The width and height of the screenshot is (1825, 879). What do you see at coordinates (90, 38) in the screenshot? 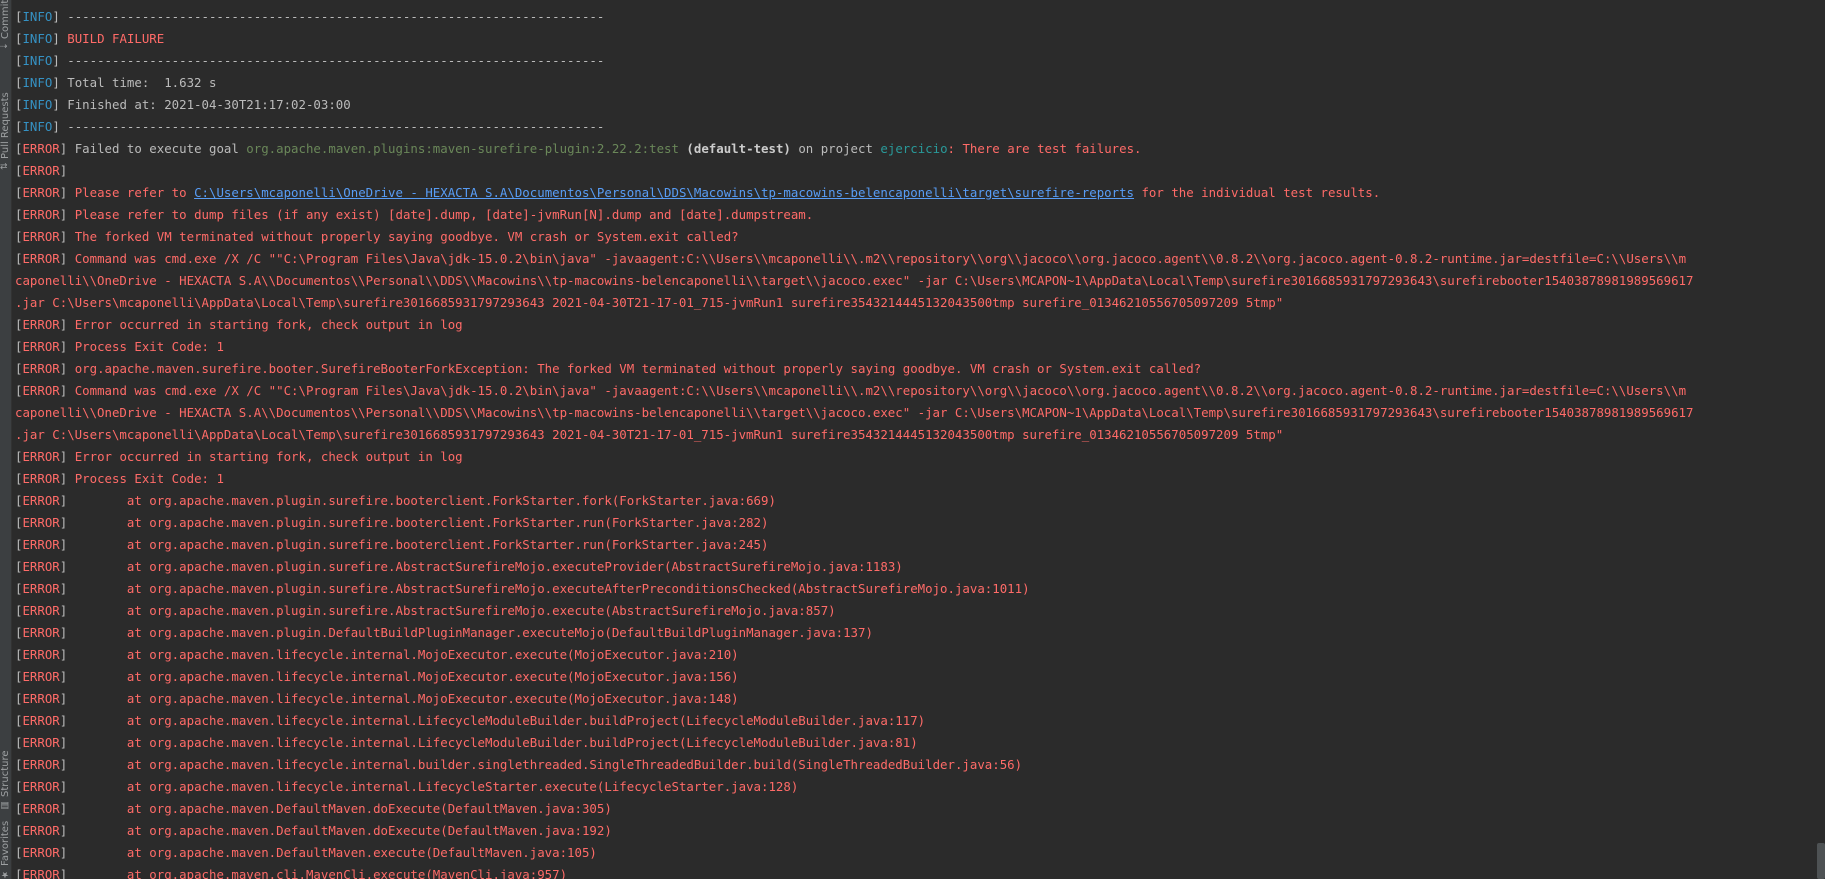
I see `log-line: [INFO] BUILD FAILURE` at bounding box center [90, 38].